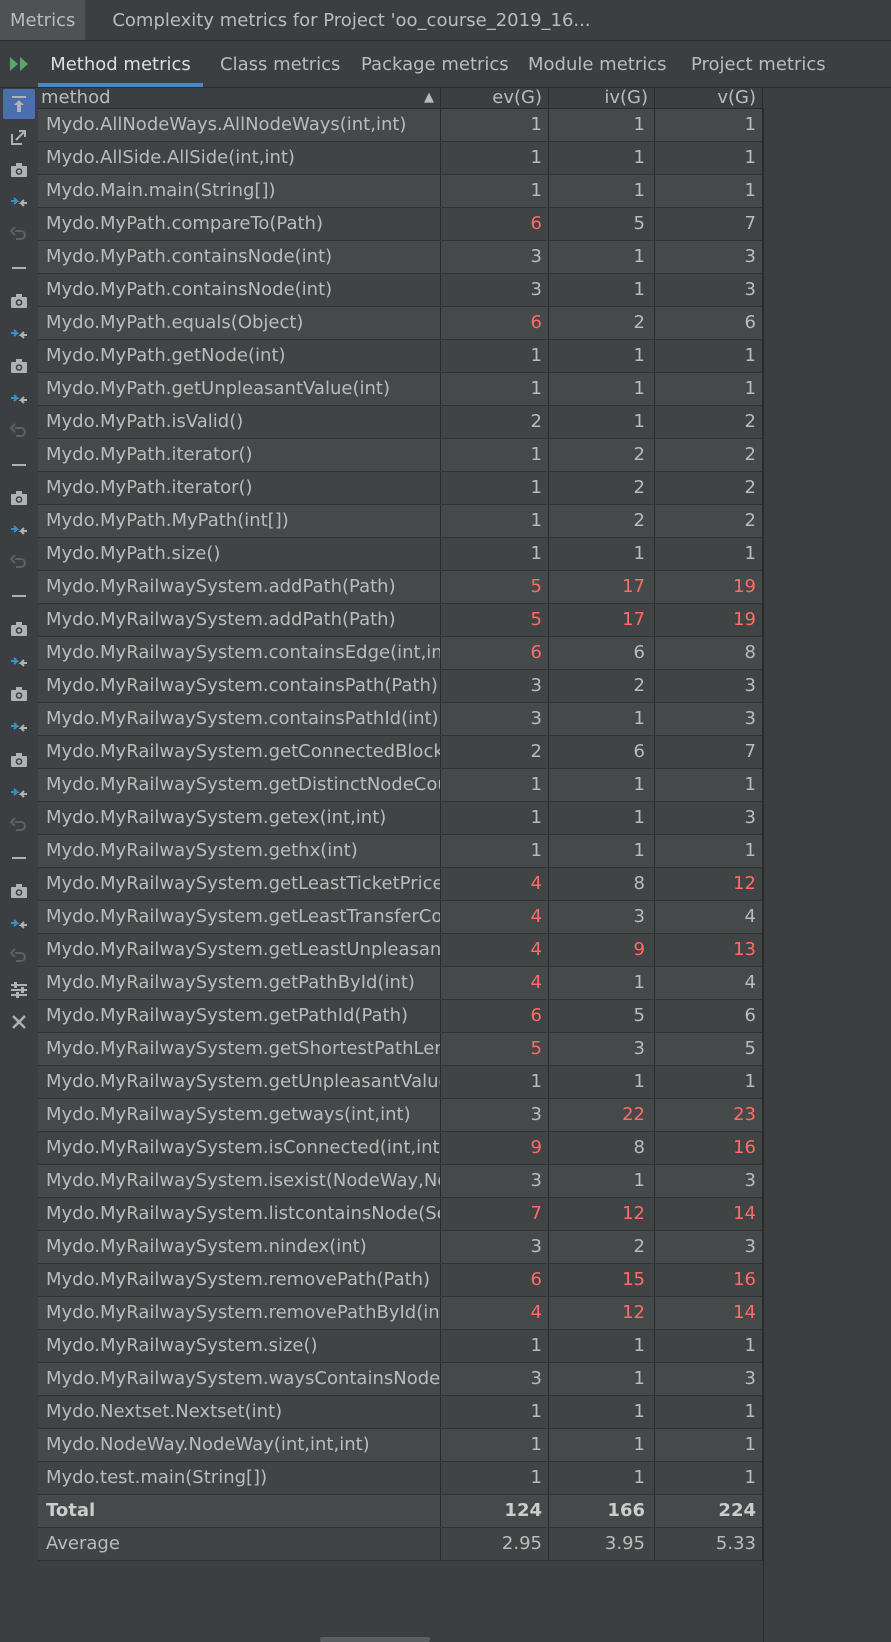 Image resolution: width=891 pixels, height=1642 pixels. What do you see at coordinates (709, 1511) in the screenshot?
I see `v-cell: 224` at bounding box center [709, 1511].